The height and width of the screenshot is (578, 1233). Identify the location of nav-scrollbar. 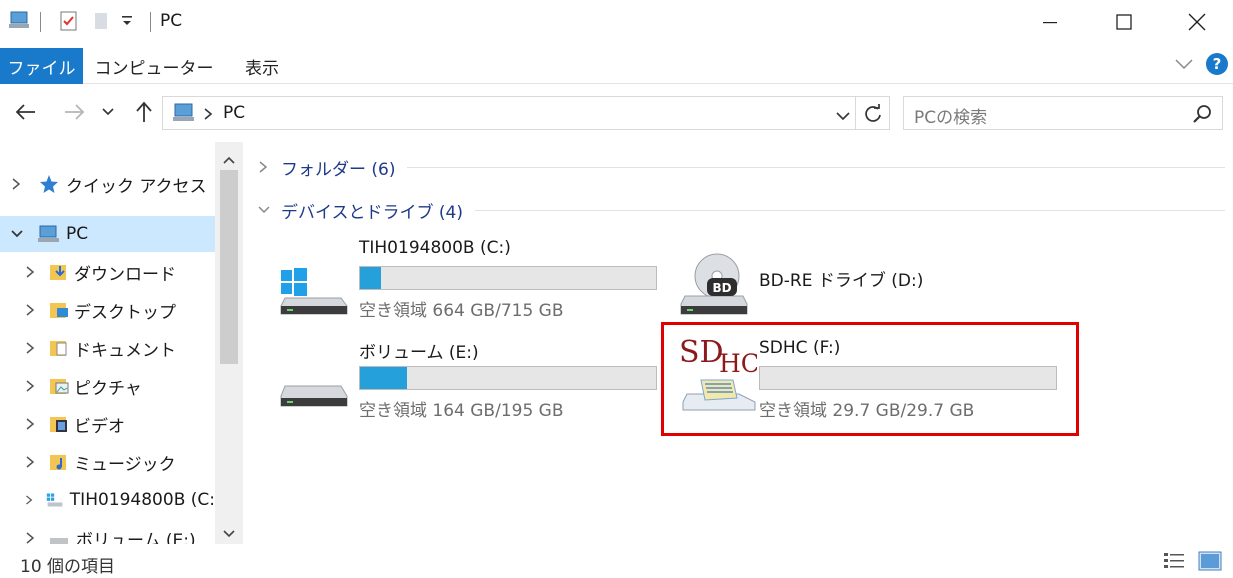
(229, 343).